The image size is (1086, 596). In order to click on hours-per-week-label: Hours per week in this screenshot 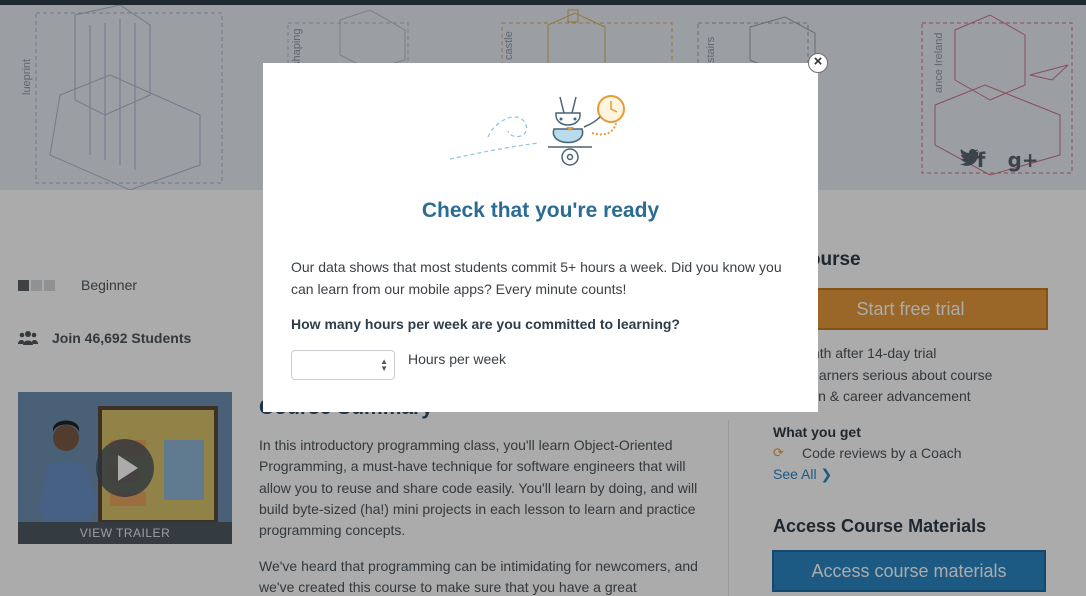, I will do `click(457, 359)`.